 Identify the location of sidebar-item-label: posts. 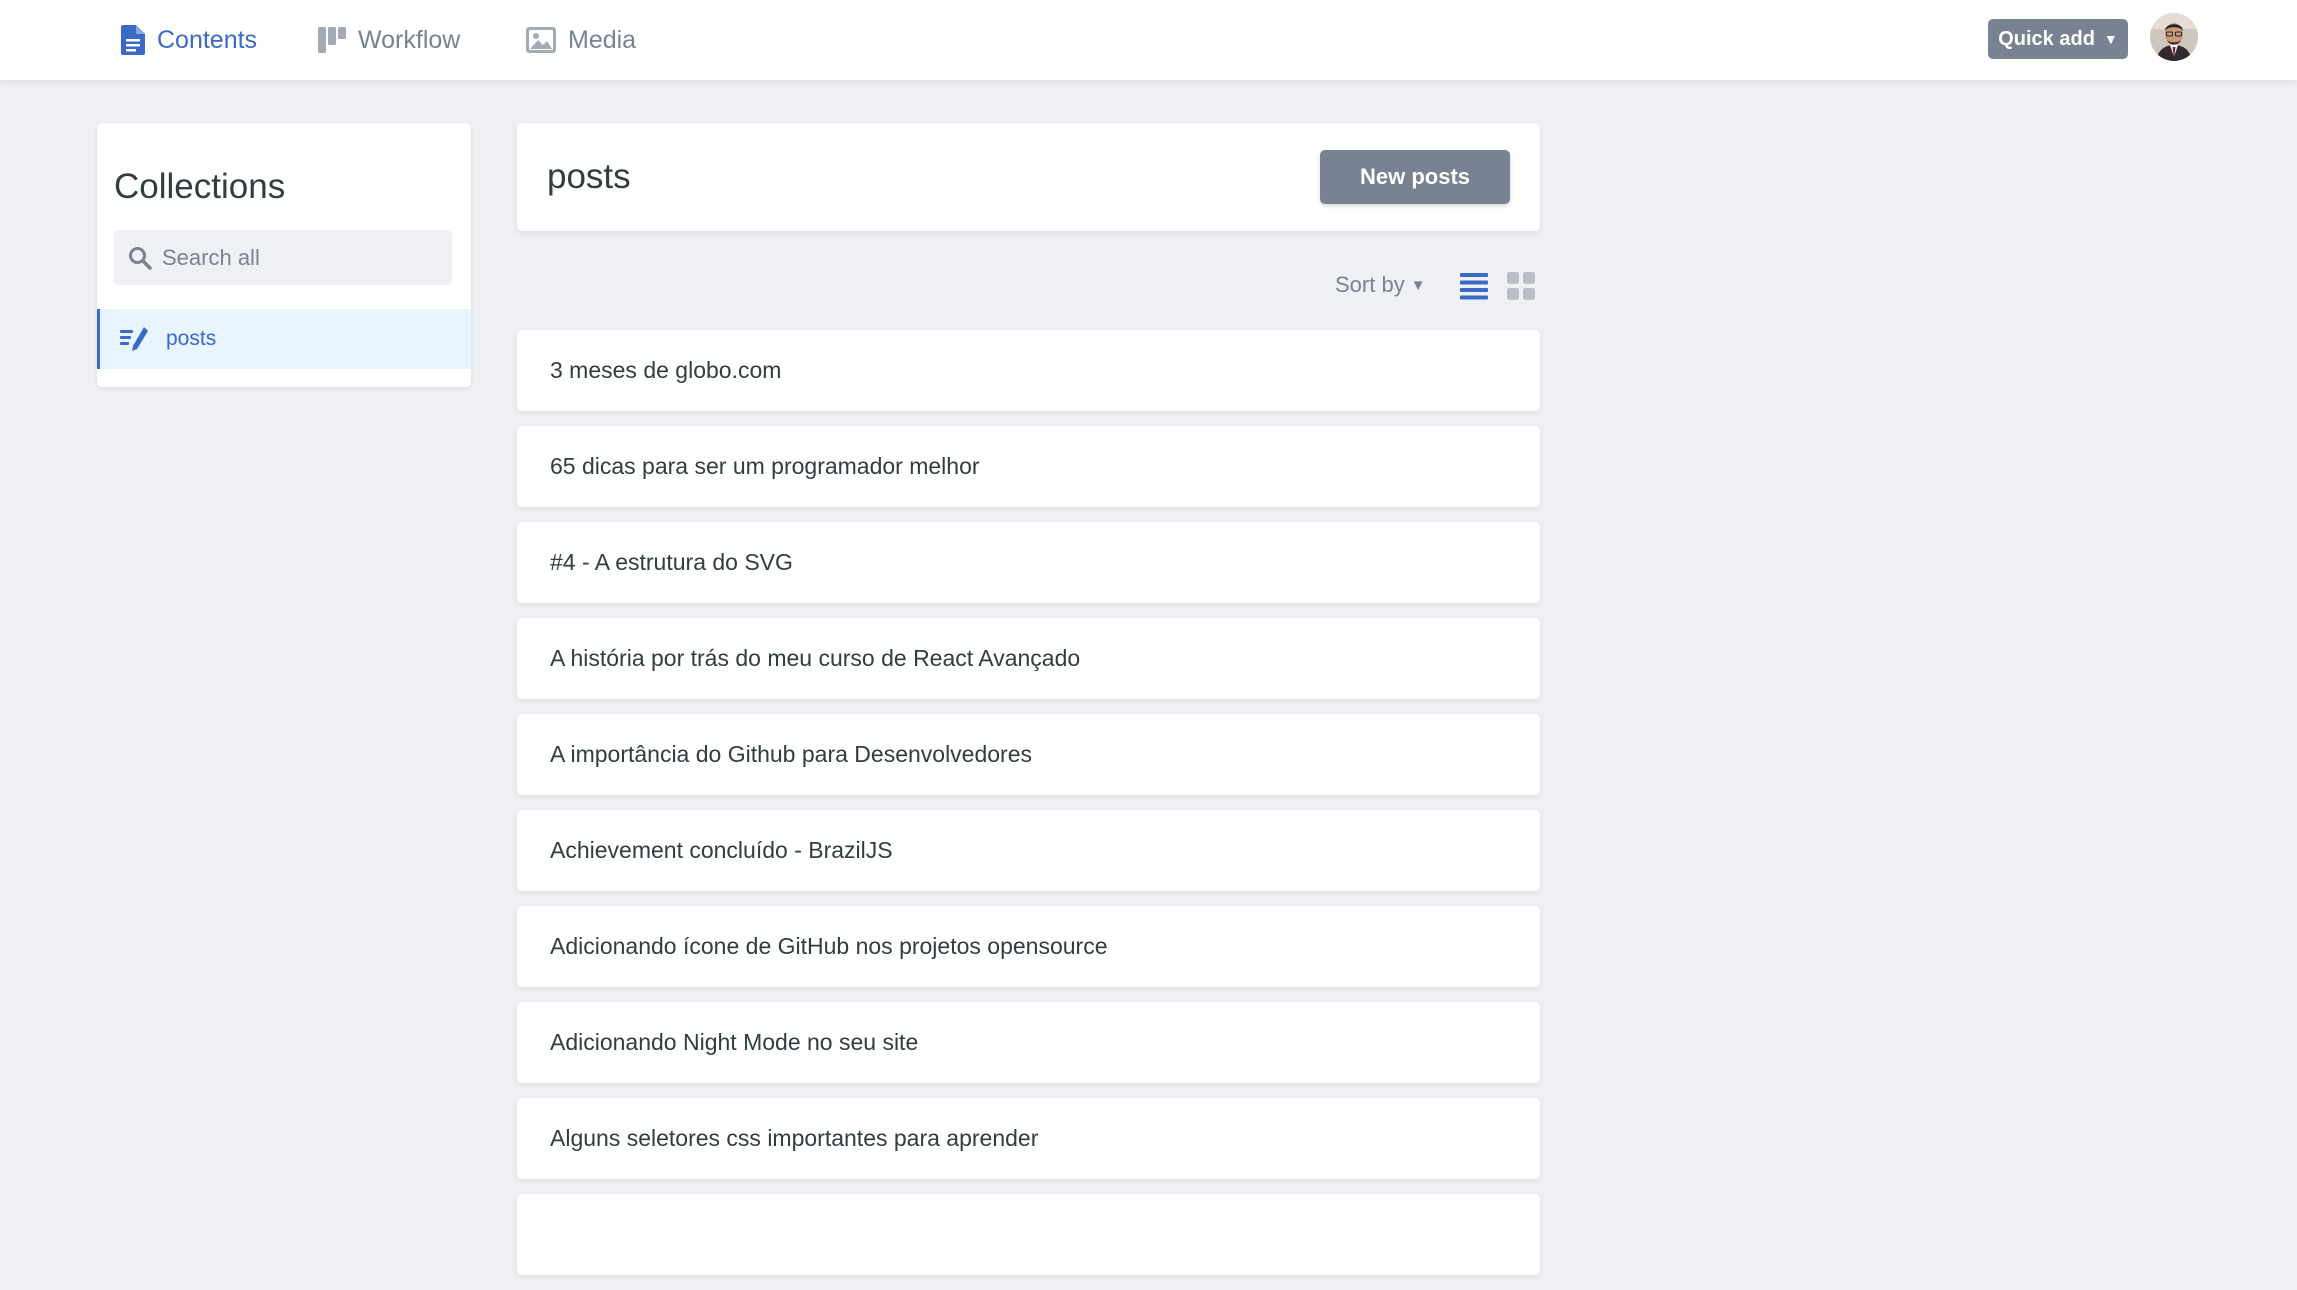
(191, 338).